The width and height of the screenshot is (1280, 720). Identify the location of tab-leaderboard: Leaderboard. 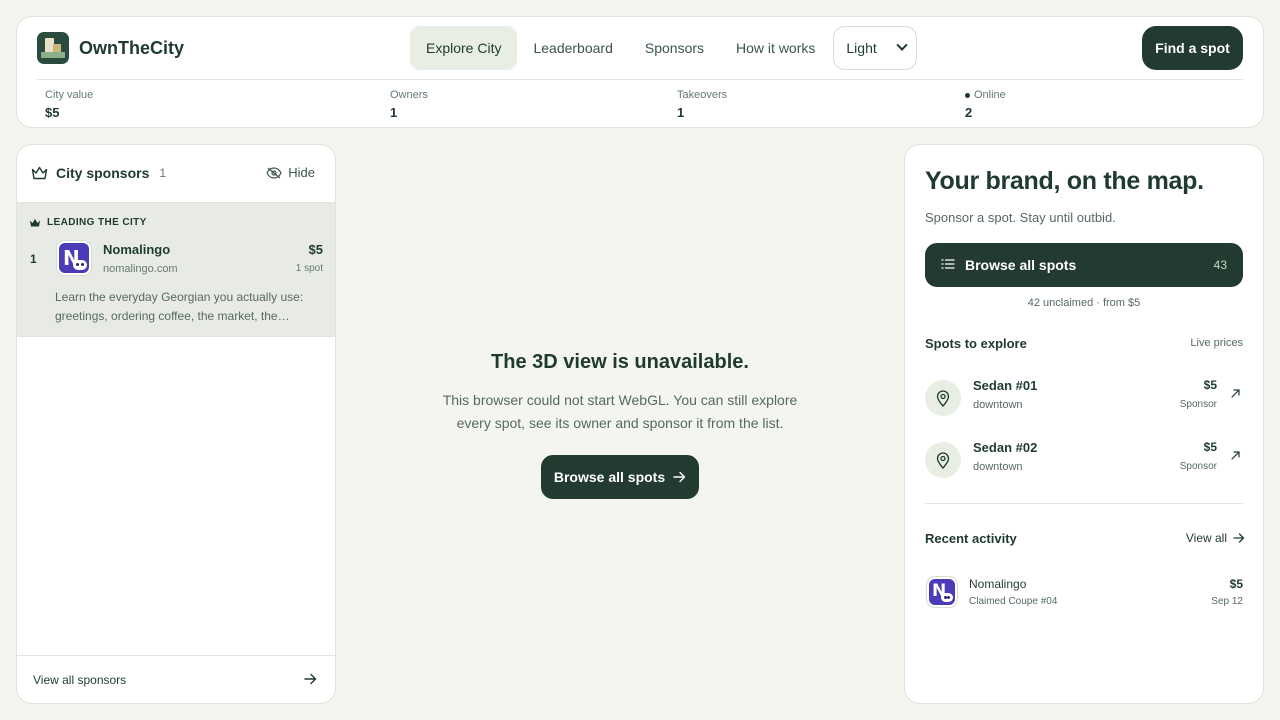
(572, 48).